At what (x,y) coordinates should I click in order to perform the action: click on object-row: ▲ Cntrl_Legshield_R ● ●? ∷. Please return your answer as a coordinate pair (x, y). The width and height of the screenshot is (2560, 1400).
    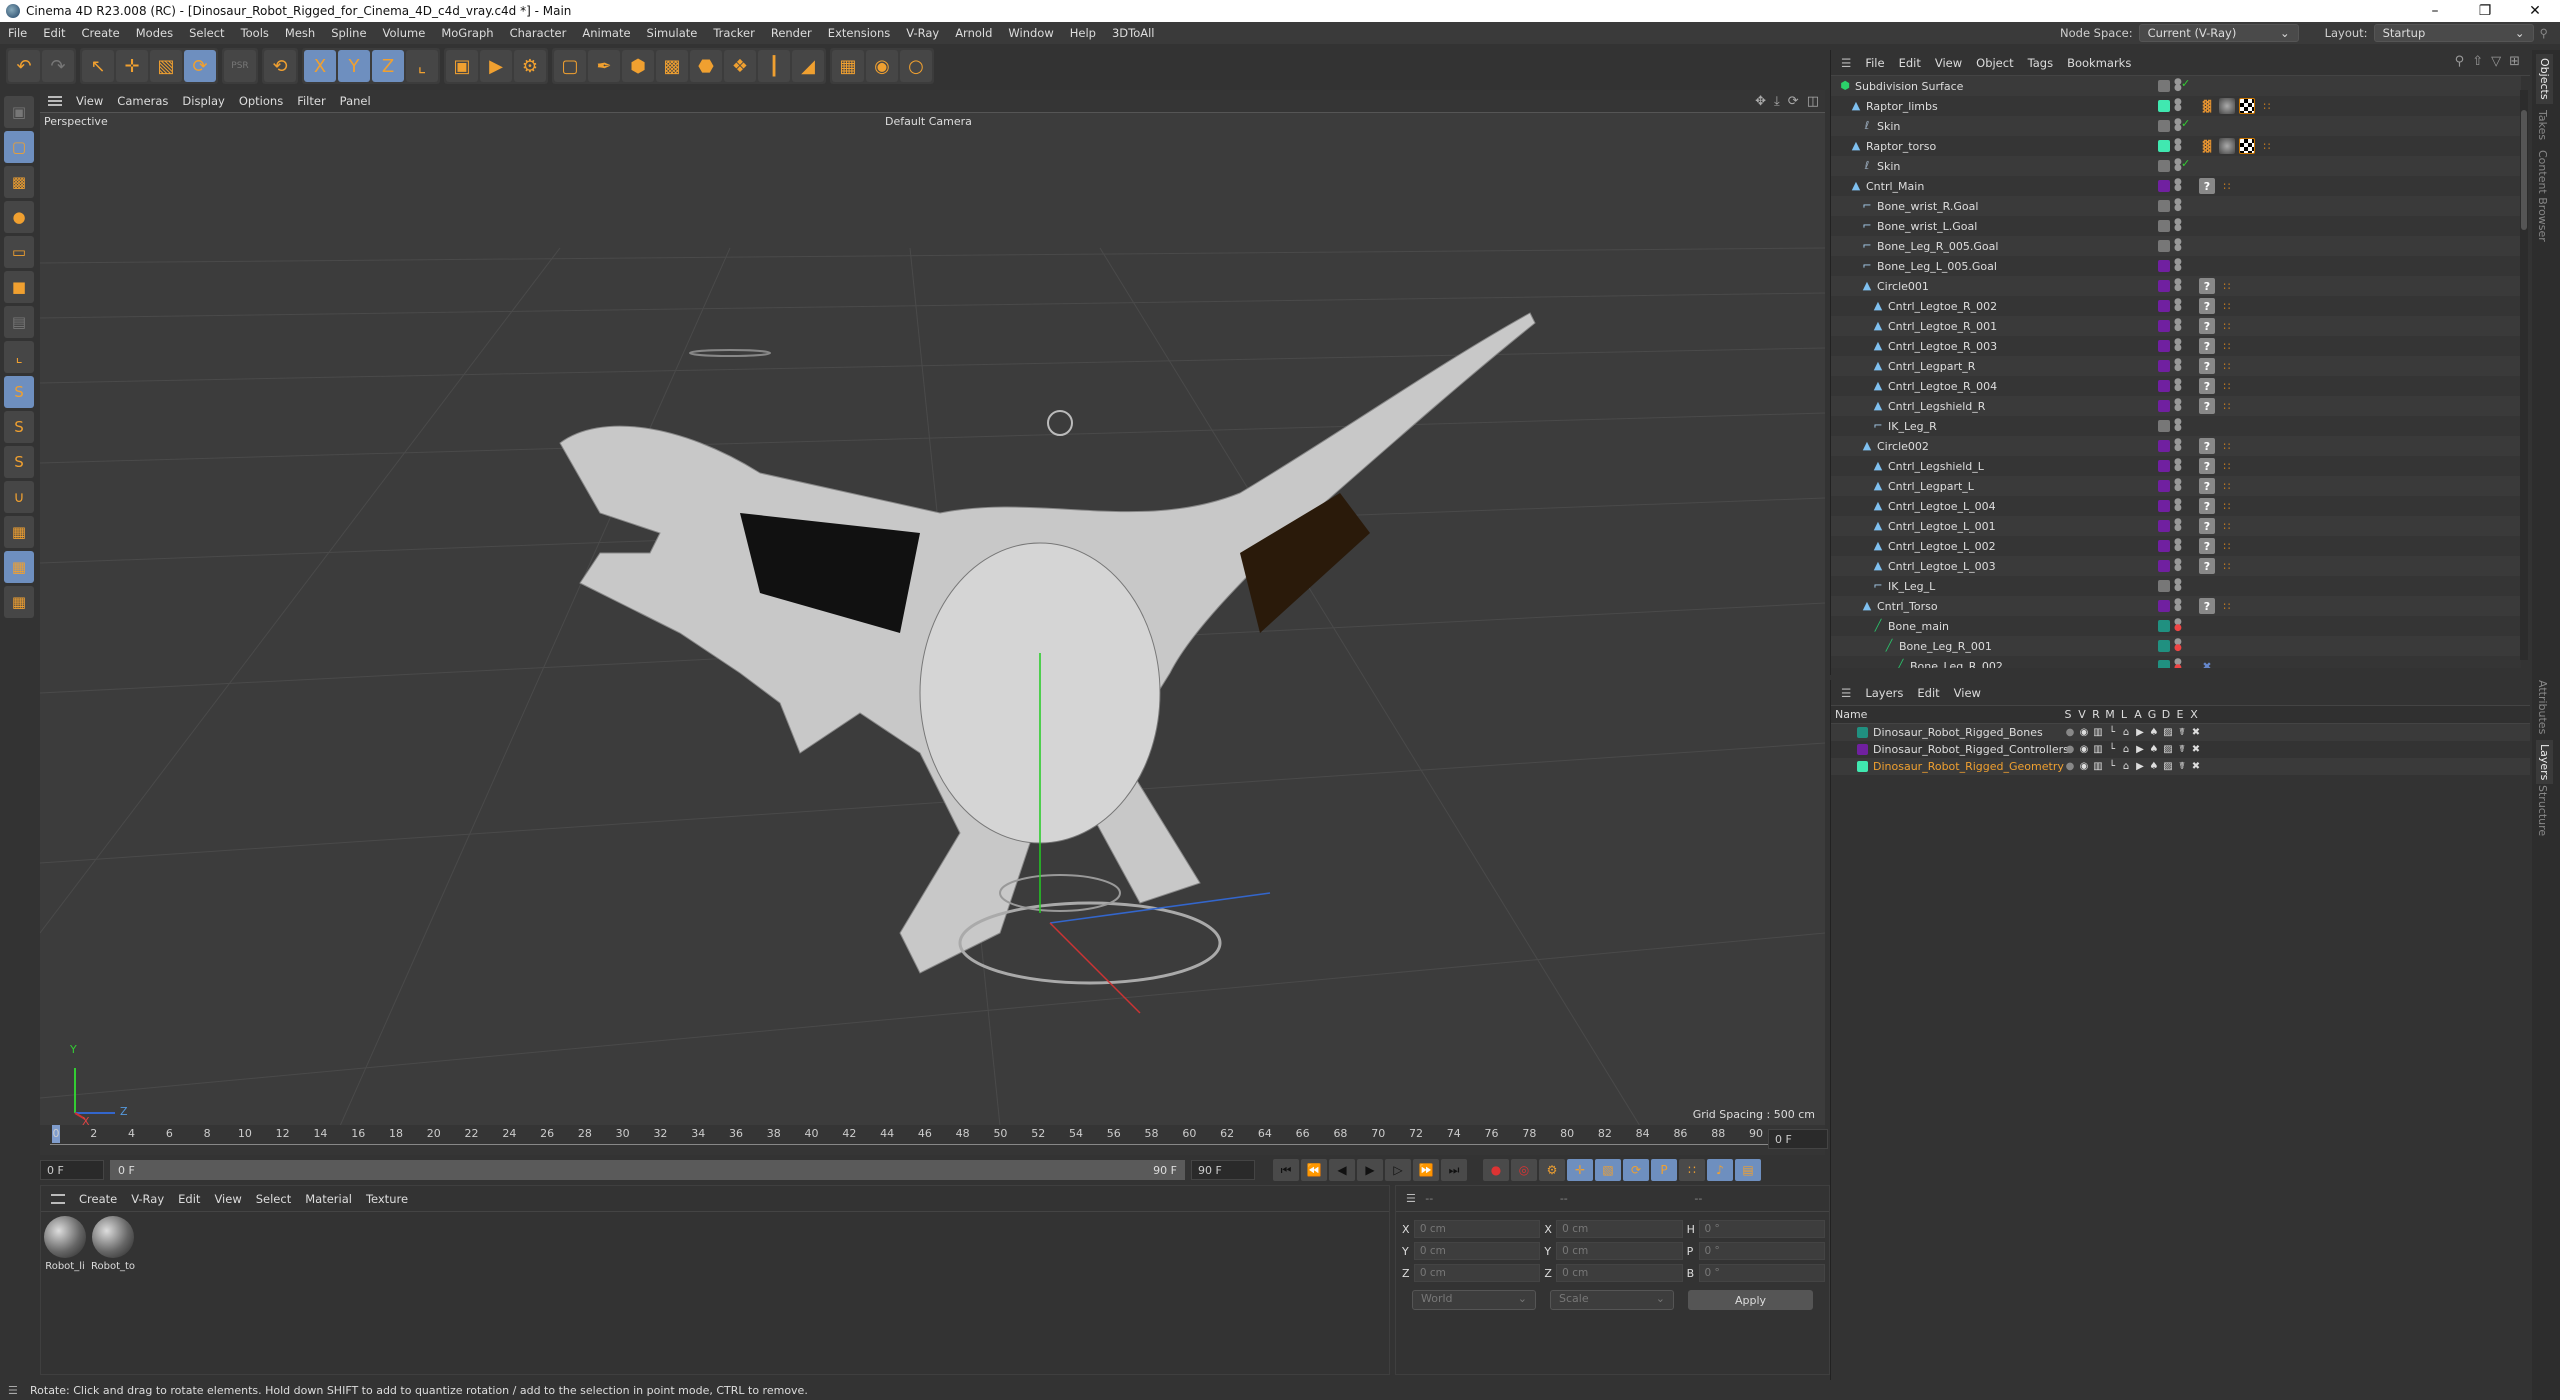
    Looking at the image, I should click on (2176, 406).